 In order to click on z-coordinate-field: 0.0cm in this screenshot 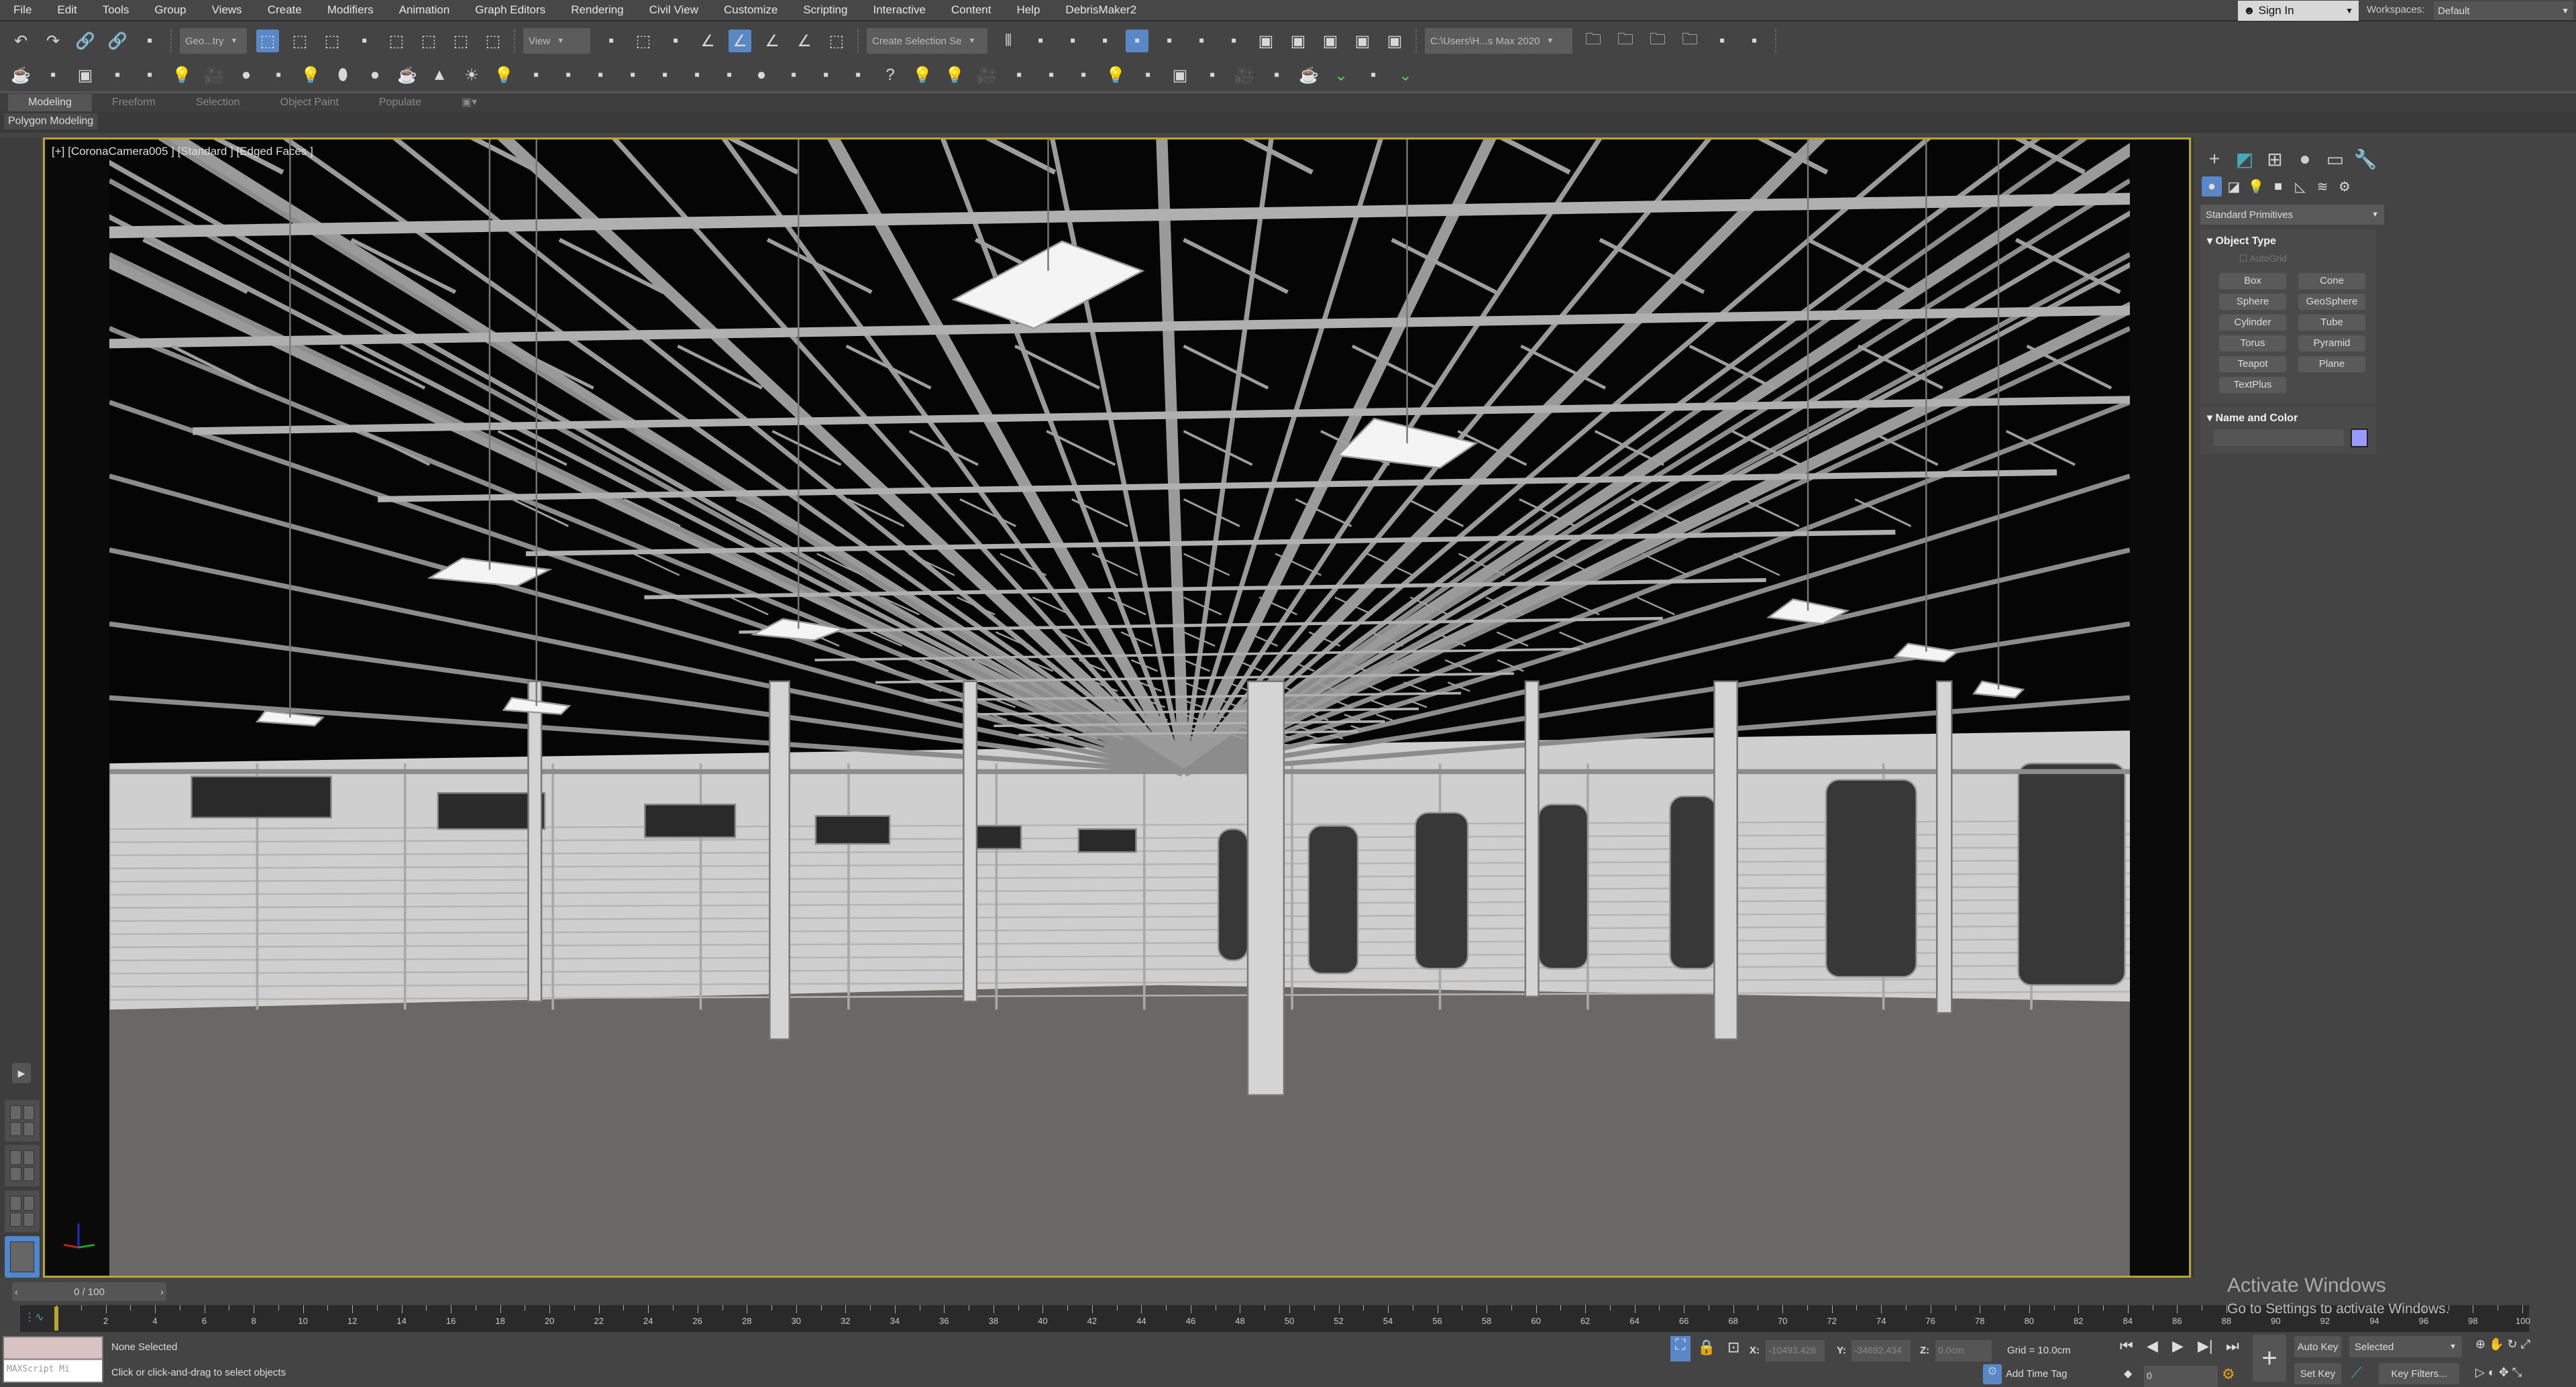, I will do `click(1963, 1351)`.